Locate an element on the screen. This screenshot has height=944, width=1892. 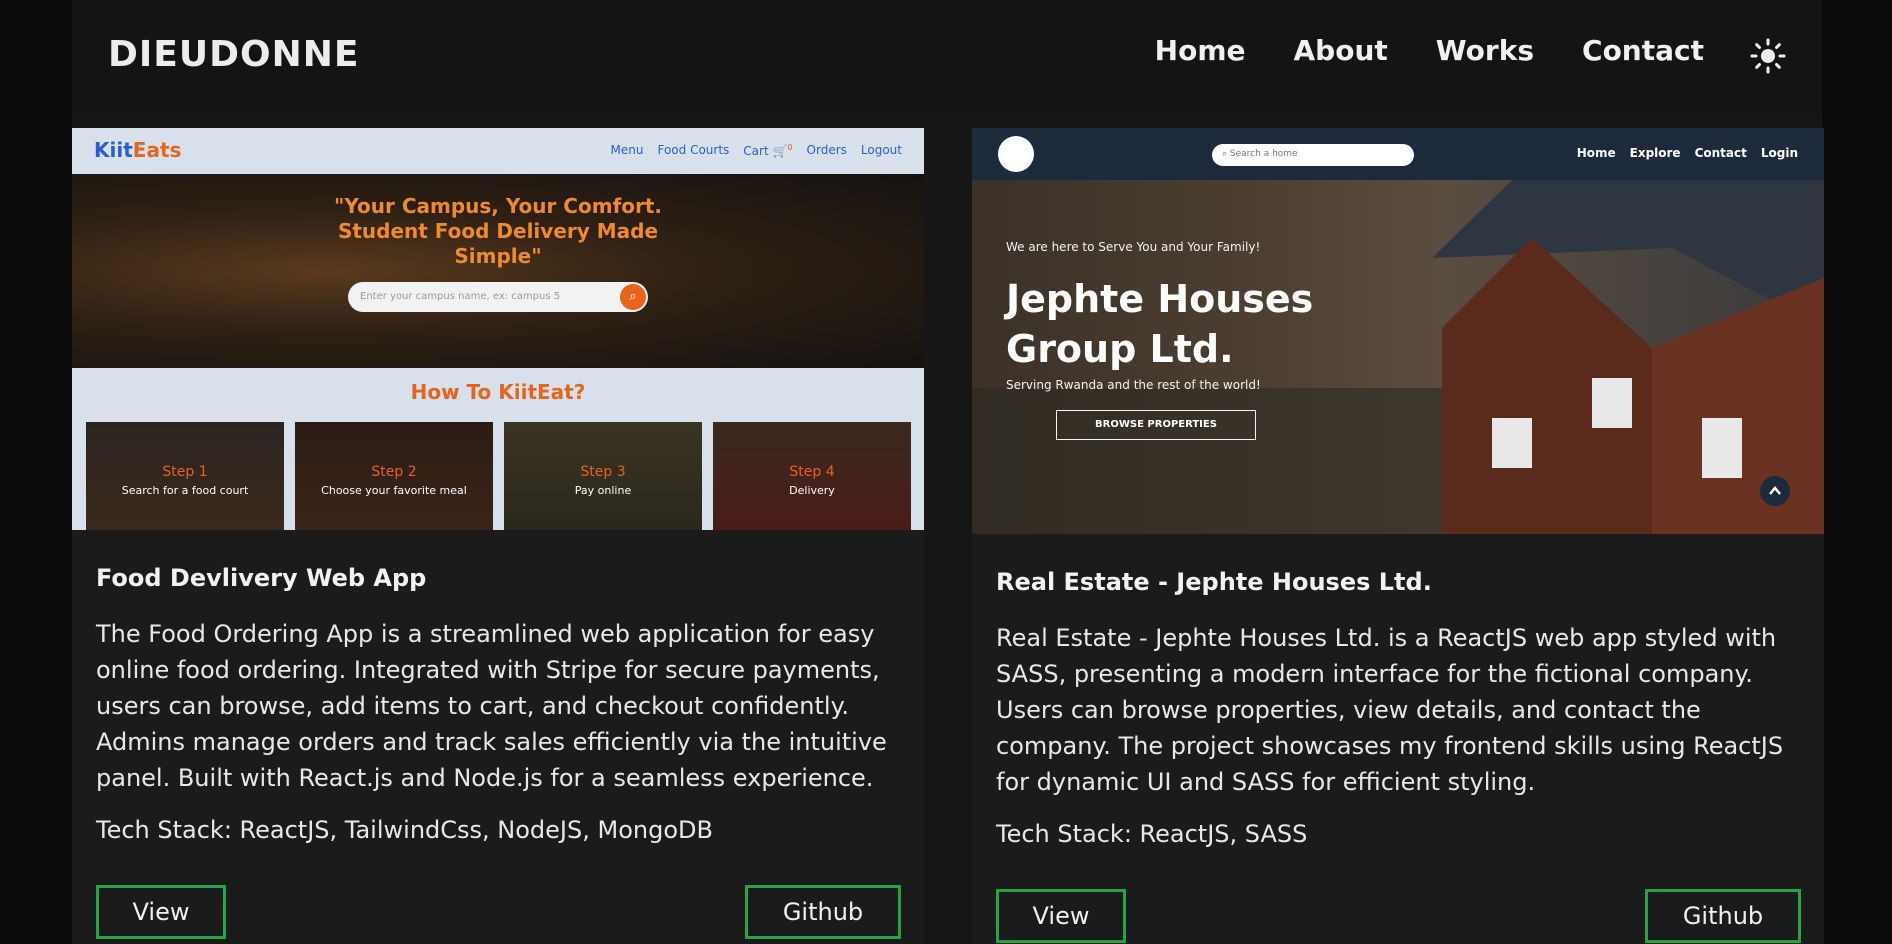
project-title: Food Devlivery Web App is located at coordinates (261, 578).